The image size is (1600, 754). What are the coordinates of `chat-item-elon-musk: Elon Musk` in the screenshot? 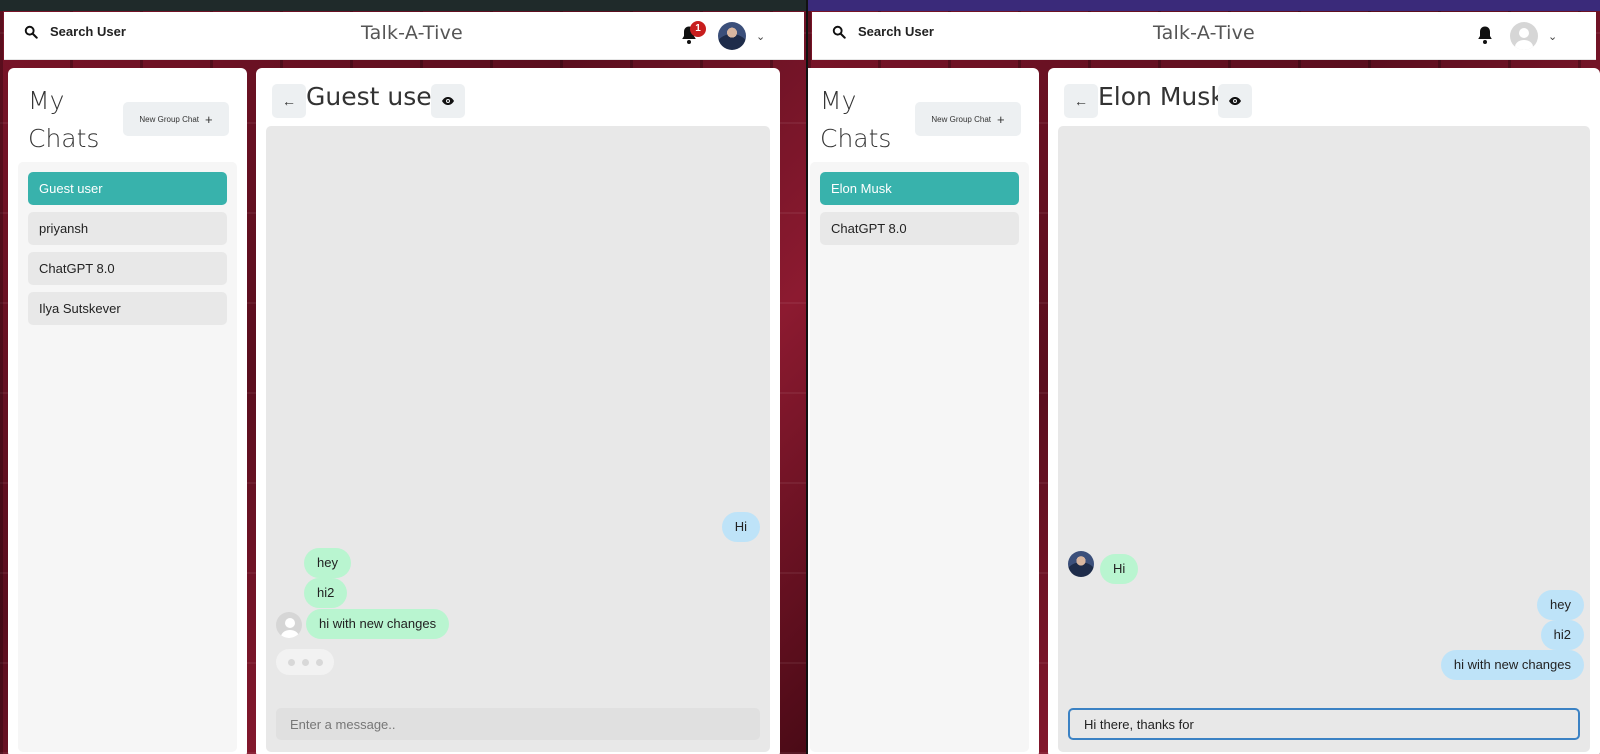 It's located at (919, 188).